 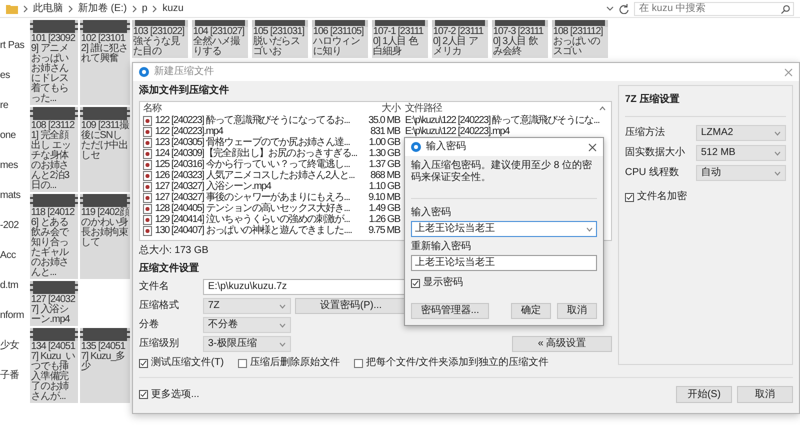 I want to click on nav-item: -202, so click(x=14, y=226).